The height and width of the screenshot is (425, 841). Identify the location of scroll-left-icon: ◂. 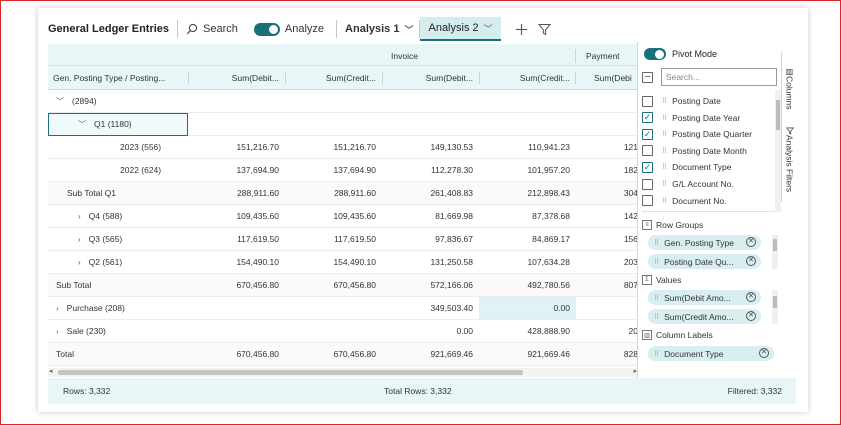
(51, 371).